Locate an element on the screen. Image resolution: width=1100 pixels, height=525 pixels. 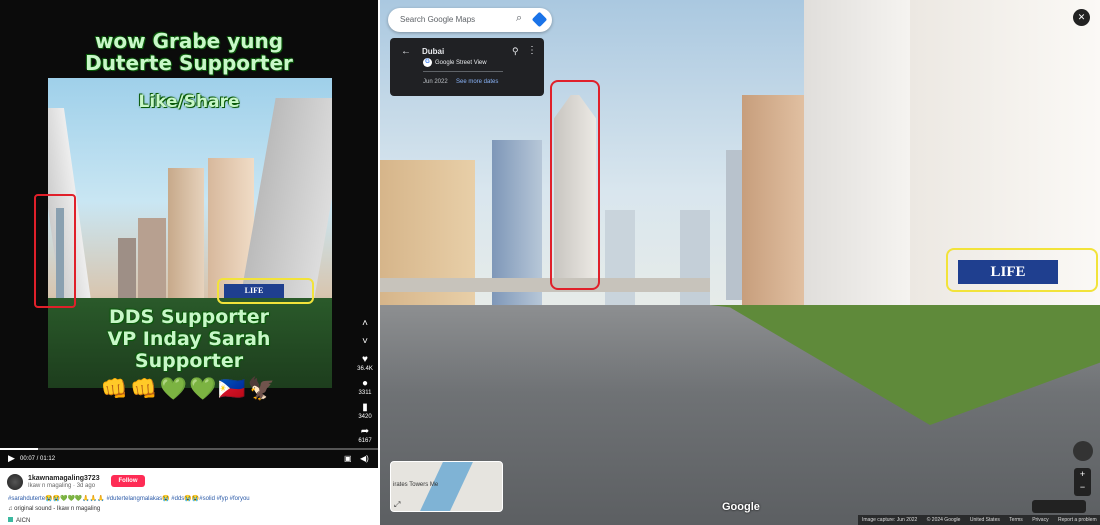
divider is located at coordinates (463, 71).